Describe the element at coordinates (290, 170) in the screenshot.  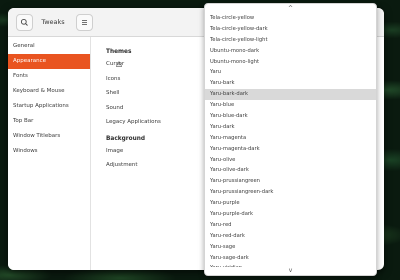
I see `theme-option: Yaru-olive-dark` at that location.